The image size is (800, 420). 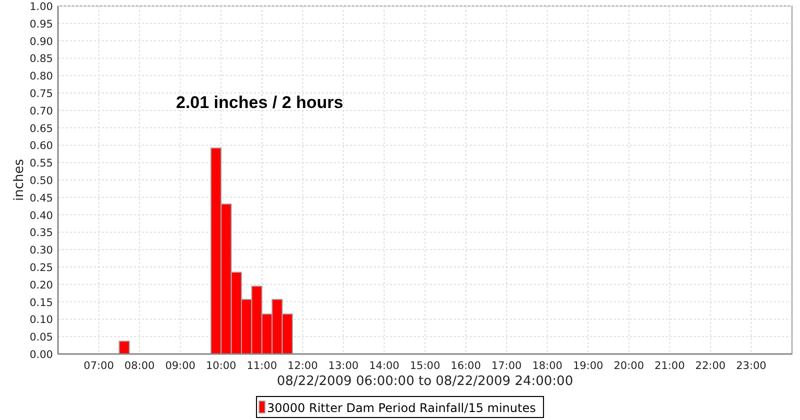 I want to click on tick-label: 07:00, so click(x=99, y=366).